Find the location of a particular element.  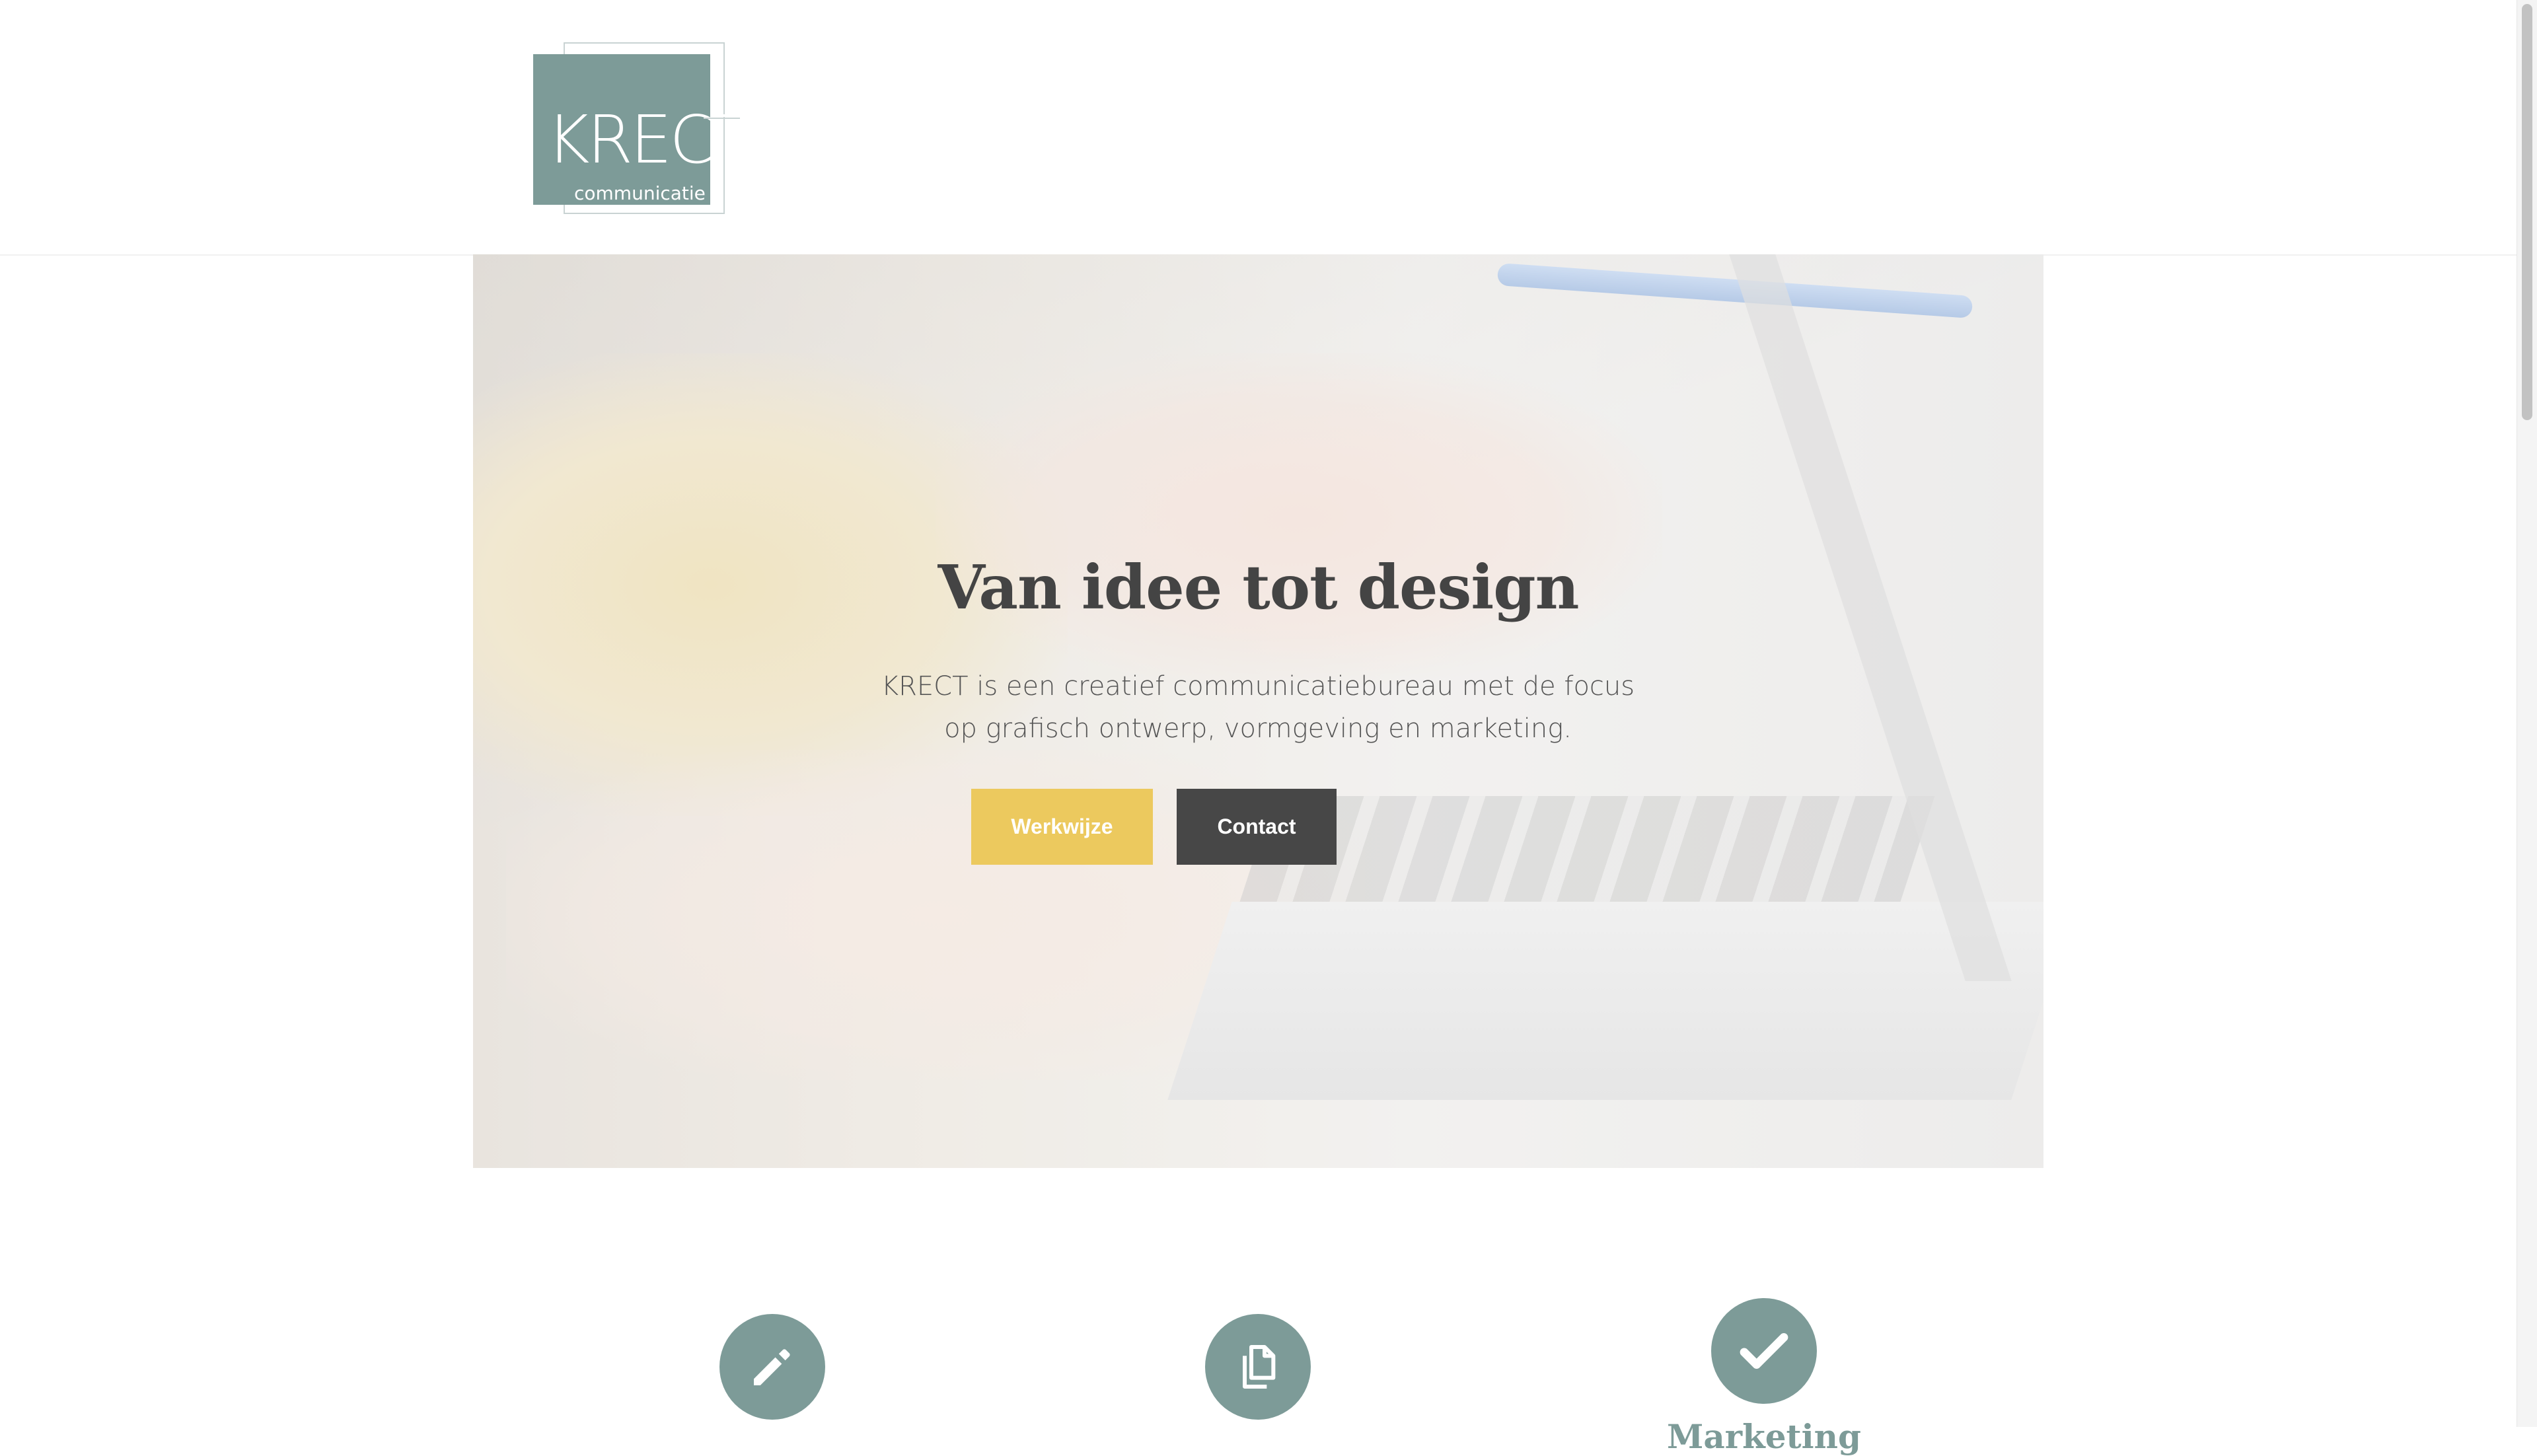

feature-card-marketing: Marketing is located at coordinates (1764, 1377).